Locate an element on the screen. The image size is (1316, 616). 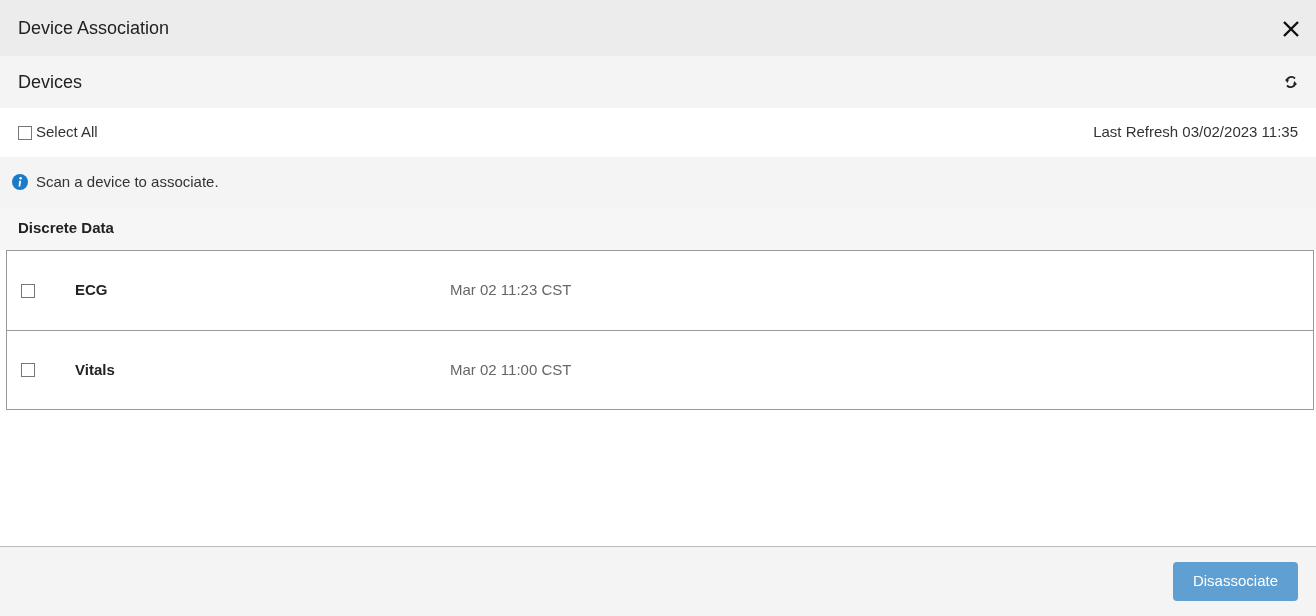
group-title: Discrete Data is located at coordinates (66, 228).